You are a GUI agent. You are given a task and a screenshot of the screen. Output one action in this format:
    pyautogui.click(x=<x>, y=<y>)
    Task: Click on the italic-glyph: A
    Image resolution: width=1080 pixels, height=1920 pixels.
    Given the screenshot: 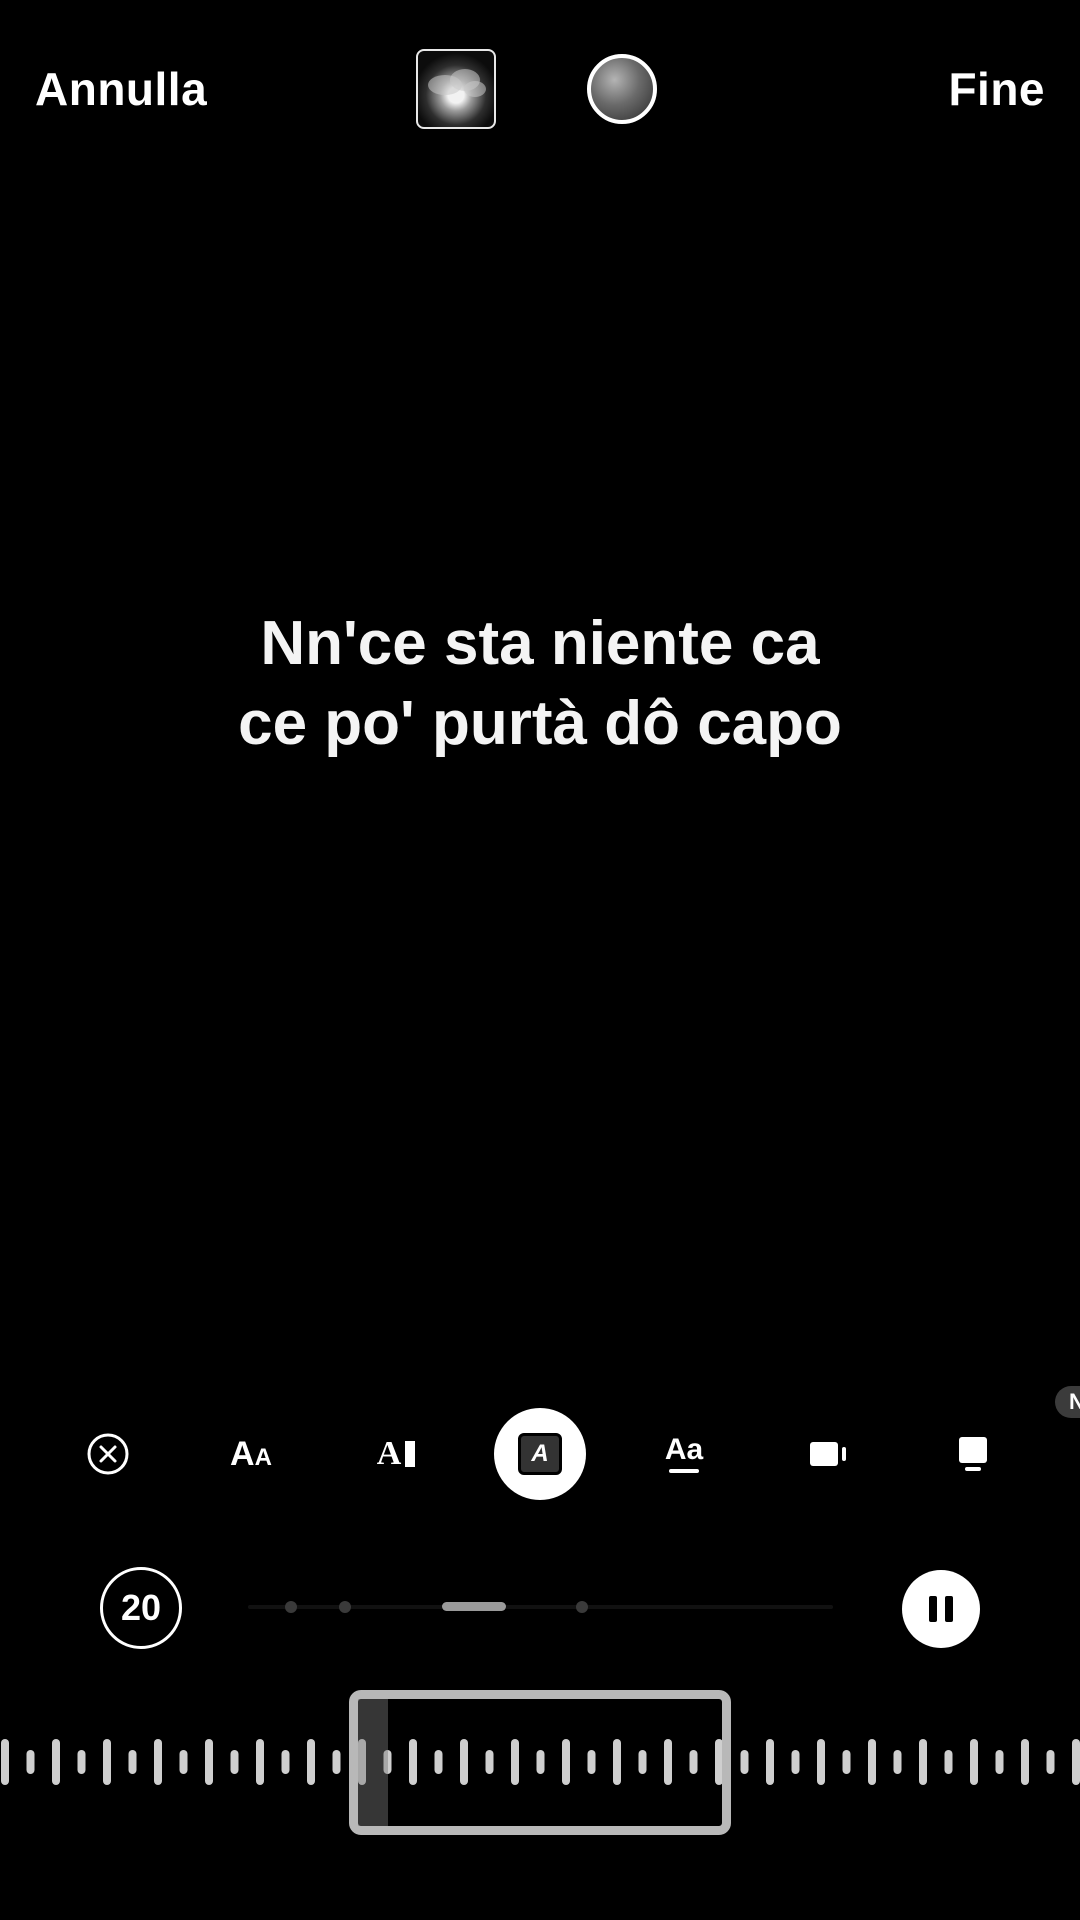 What is the action you would take?
    pyautogui.click(x=540, y=1453)
    